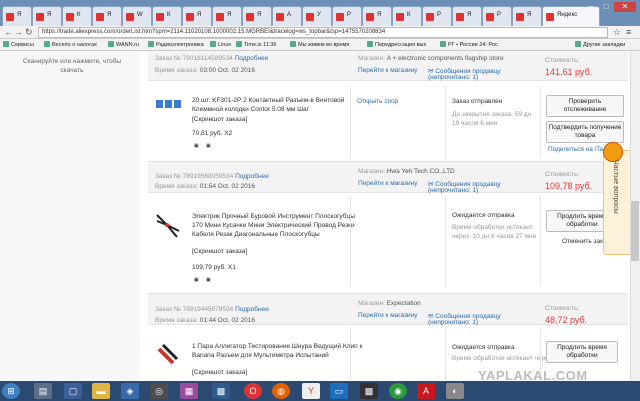 The width and height of the screenshot is (640, 401). What do you see at coordinates (617, 32) in the screenshot?
I see `star-icon: ☆` at bounding box center [617, 32].